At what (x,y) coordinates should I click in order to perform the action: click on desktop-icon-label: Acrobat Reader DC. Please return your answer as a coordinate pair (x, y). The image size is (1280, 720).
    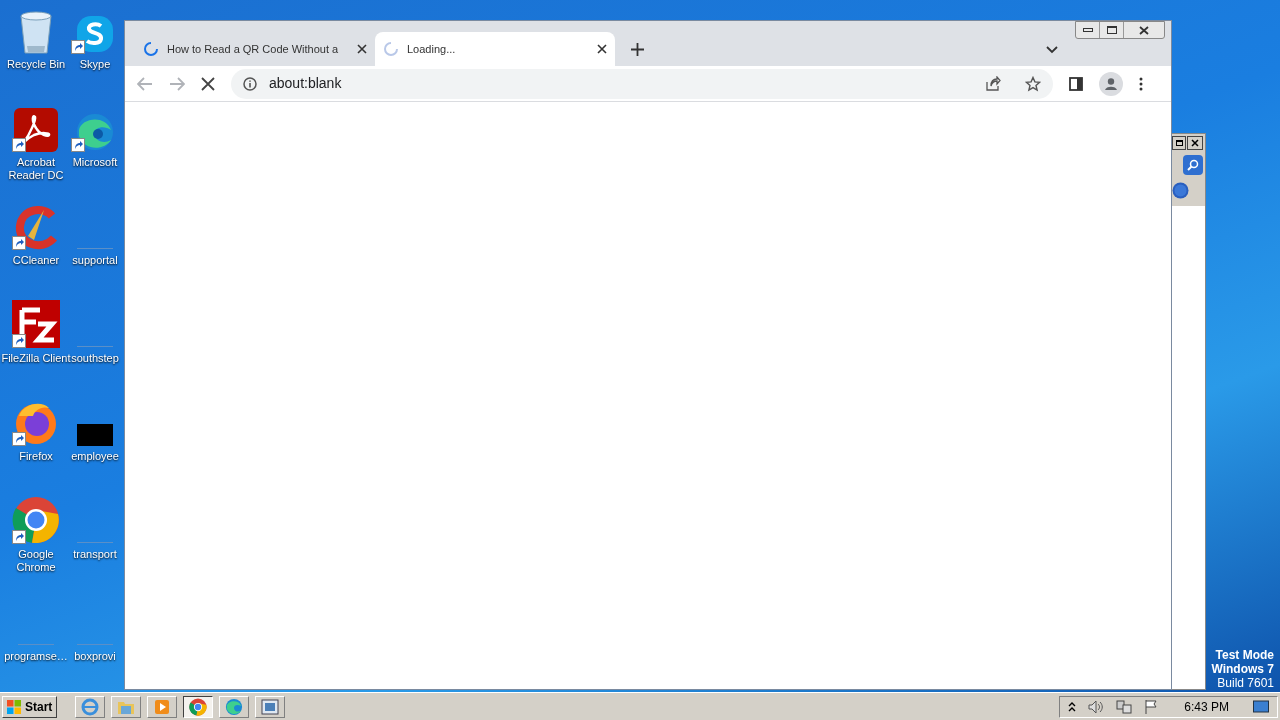
    Looking at the image, I should click on (36, 169).